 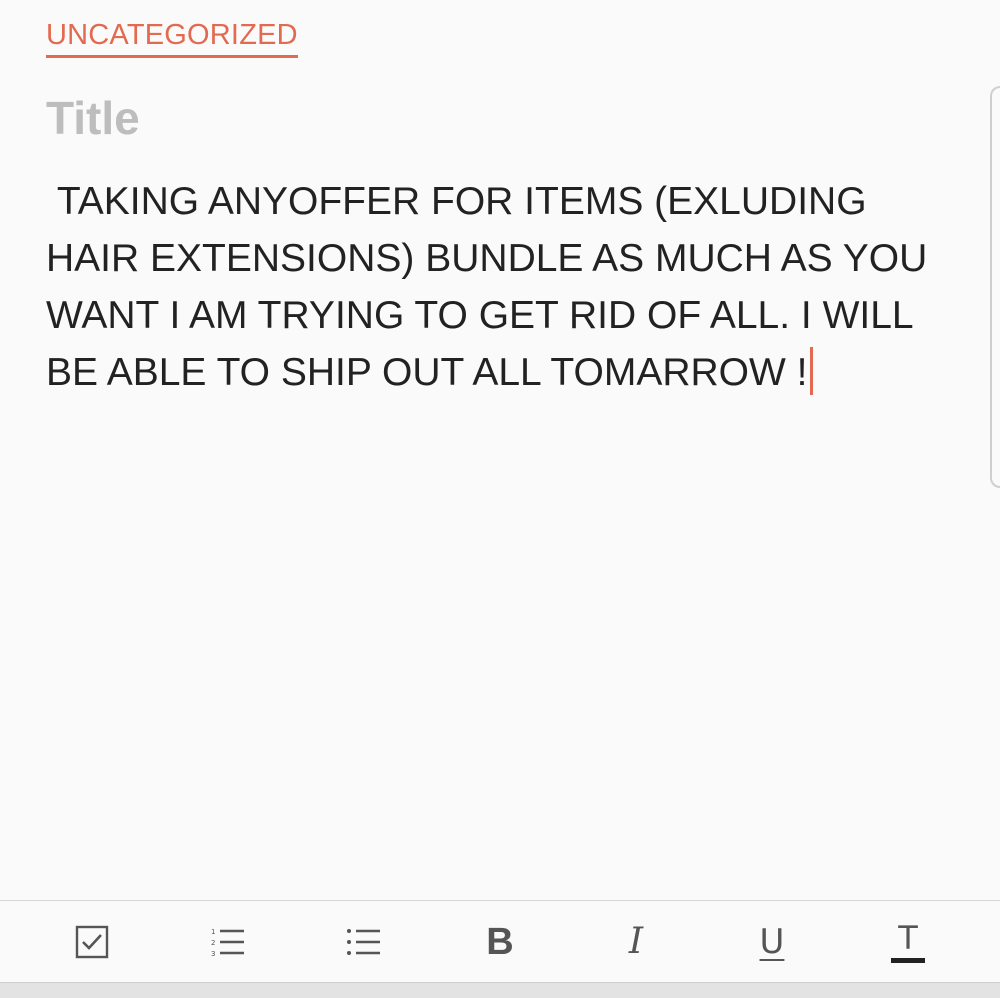 I want to click on bulleted-list-icon, so click(x=364, y=942).